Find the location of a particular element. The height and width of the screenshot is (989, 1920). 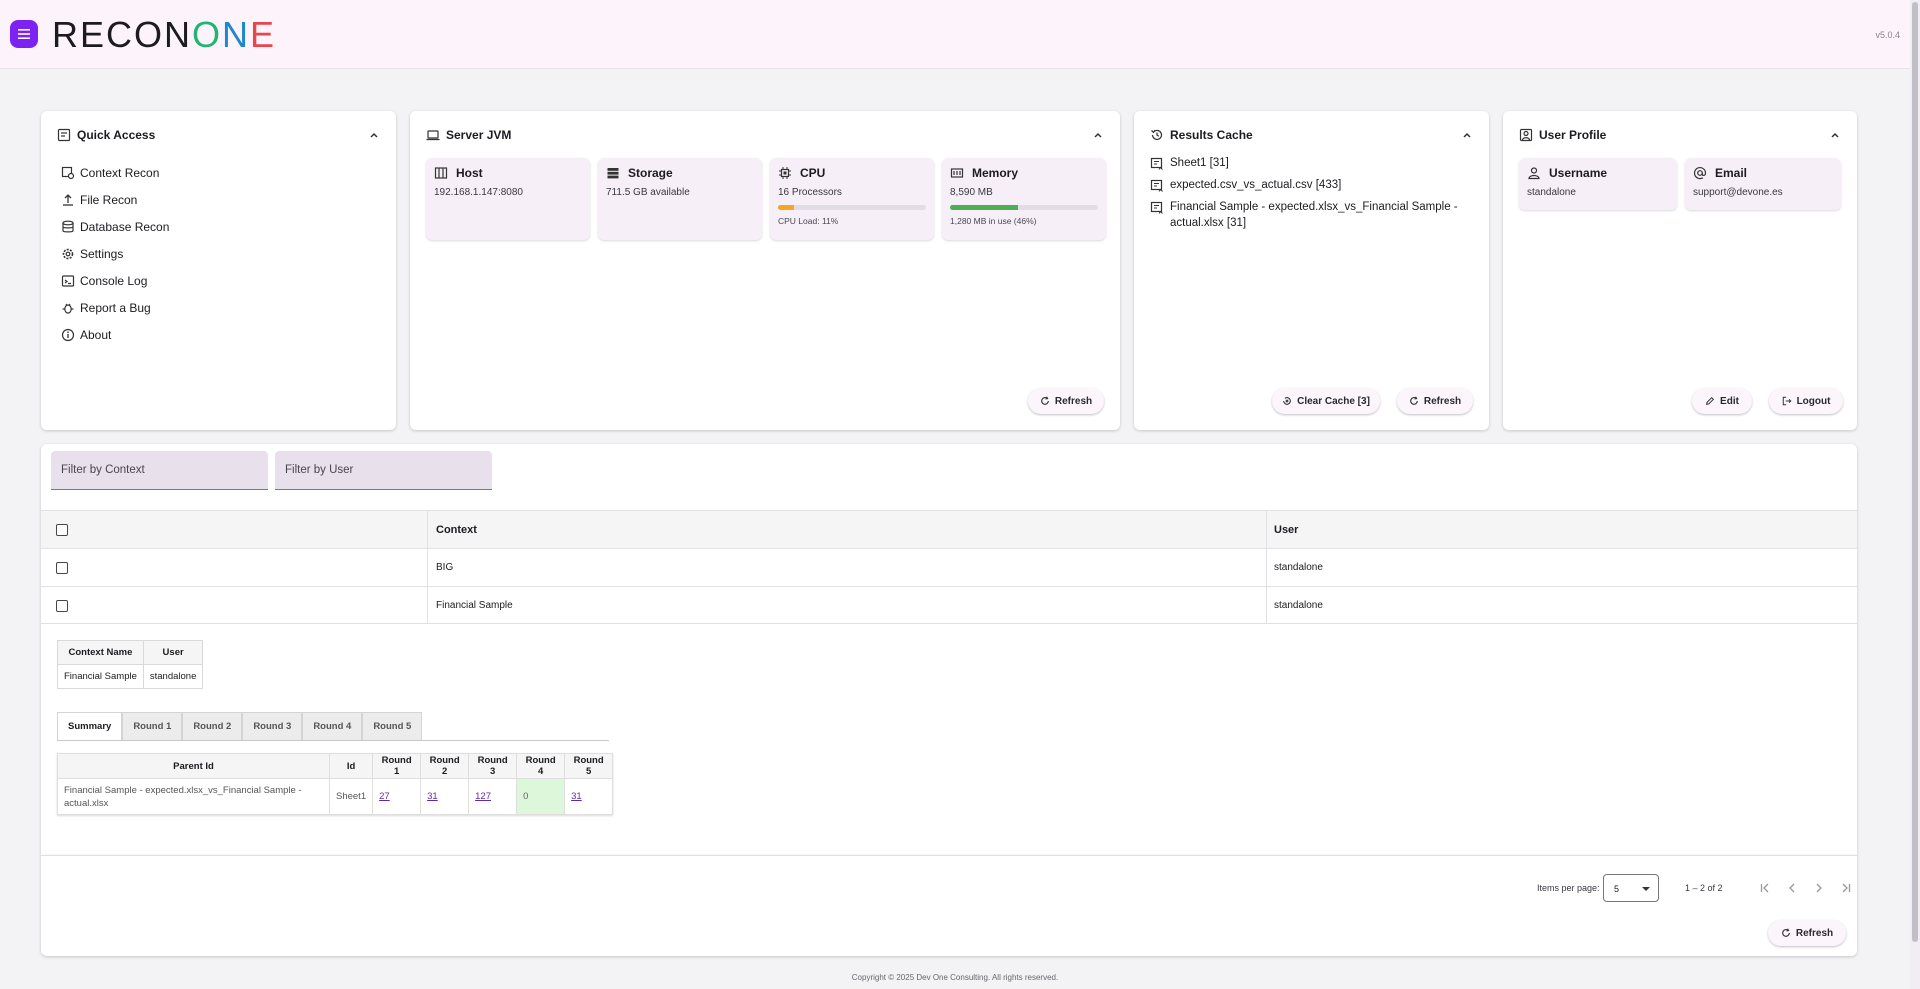

round-5-link: 31 is located at coordinates (576, 796).